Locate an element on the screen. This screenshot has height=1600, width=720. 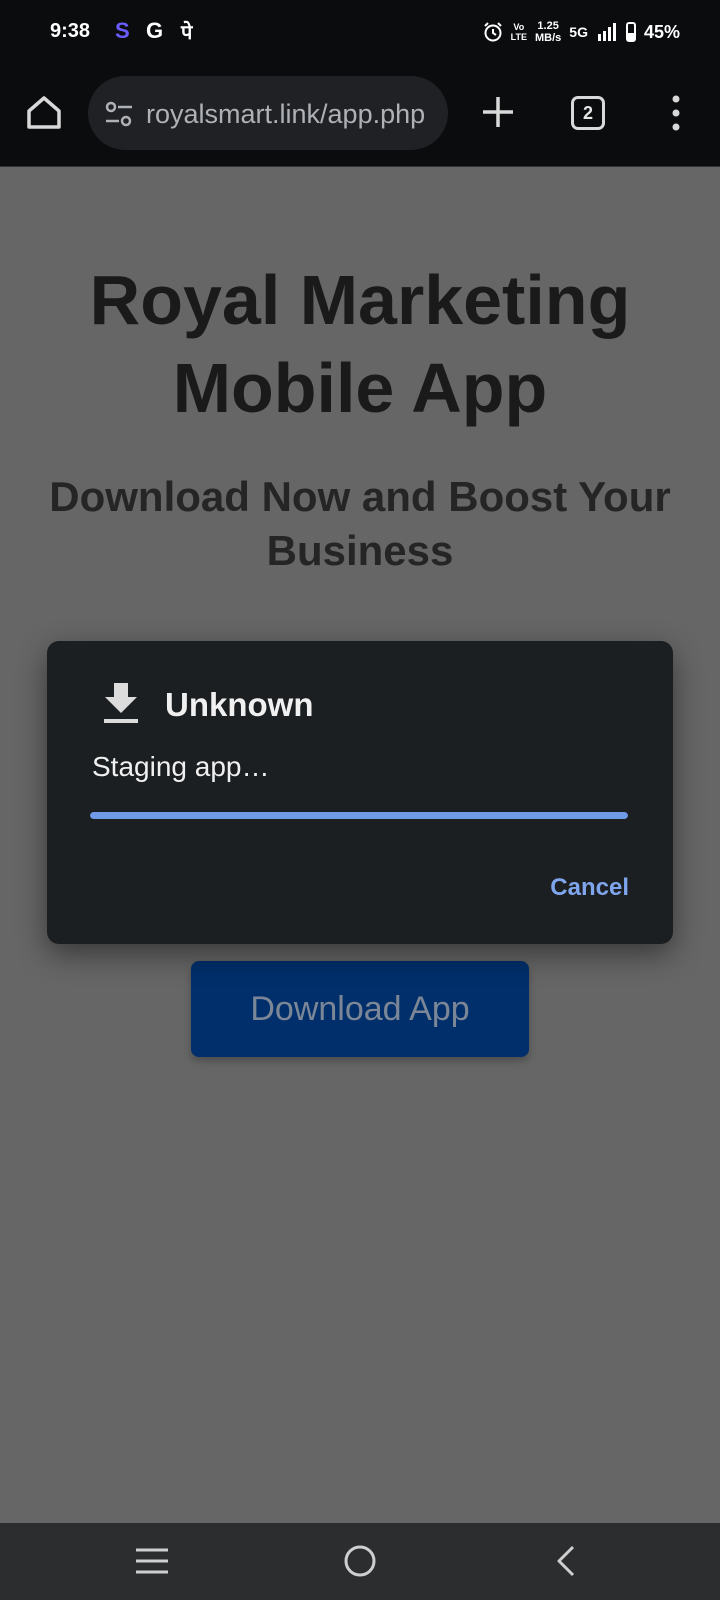
new-tab-plus-icon is located at coordinates (498, 112).